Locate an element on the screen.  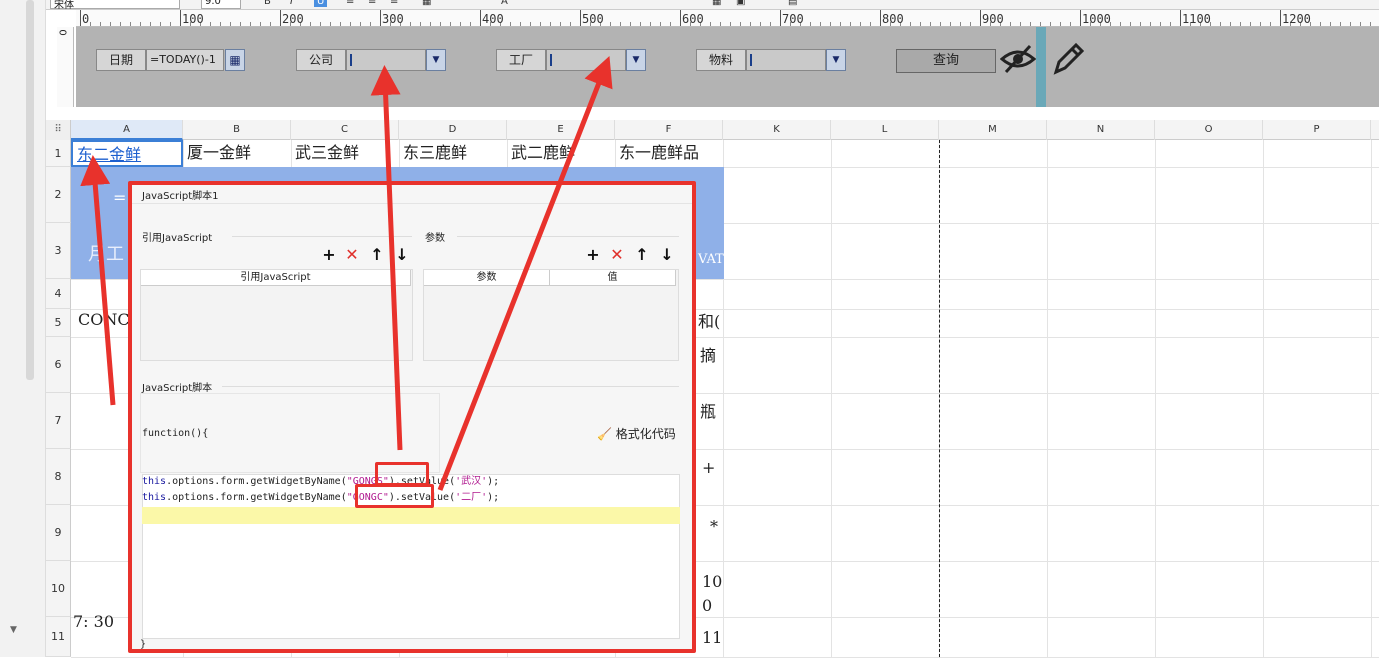
arrow-to-company is located at coordinates (386, 258).